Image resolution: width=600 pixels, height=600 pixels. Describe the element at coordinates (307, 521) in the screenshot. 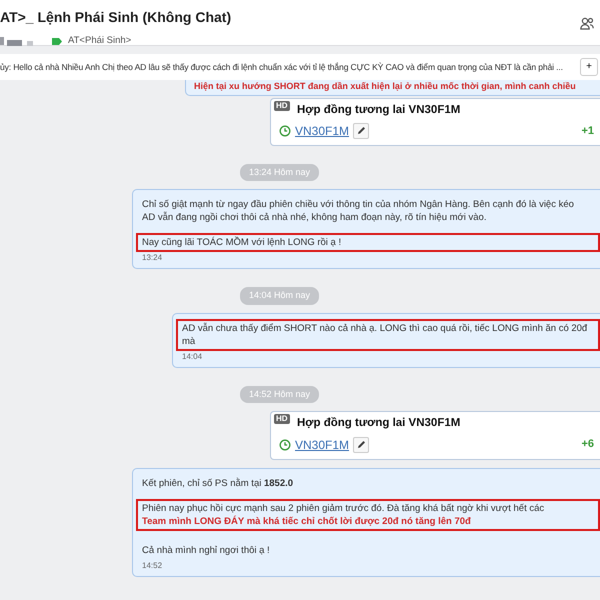

I see `message-text: Team mình LONG ĐÁY mà khá tiếc chỉ chốt lời được 20đ nó tăng lên 70đ` at that location.